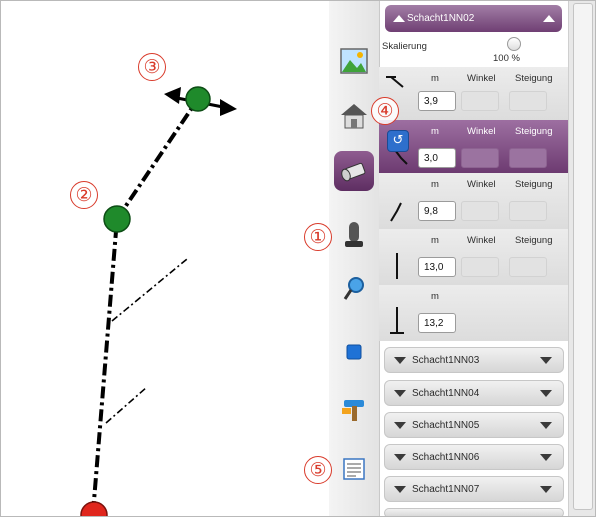  Describe the element at coordinates (474, 512) in the screenshot. I see `section-collapsed-partial` at that location.